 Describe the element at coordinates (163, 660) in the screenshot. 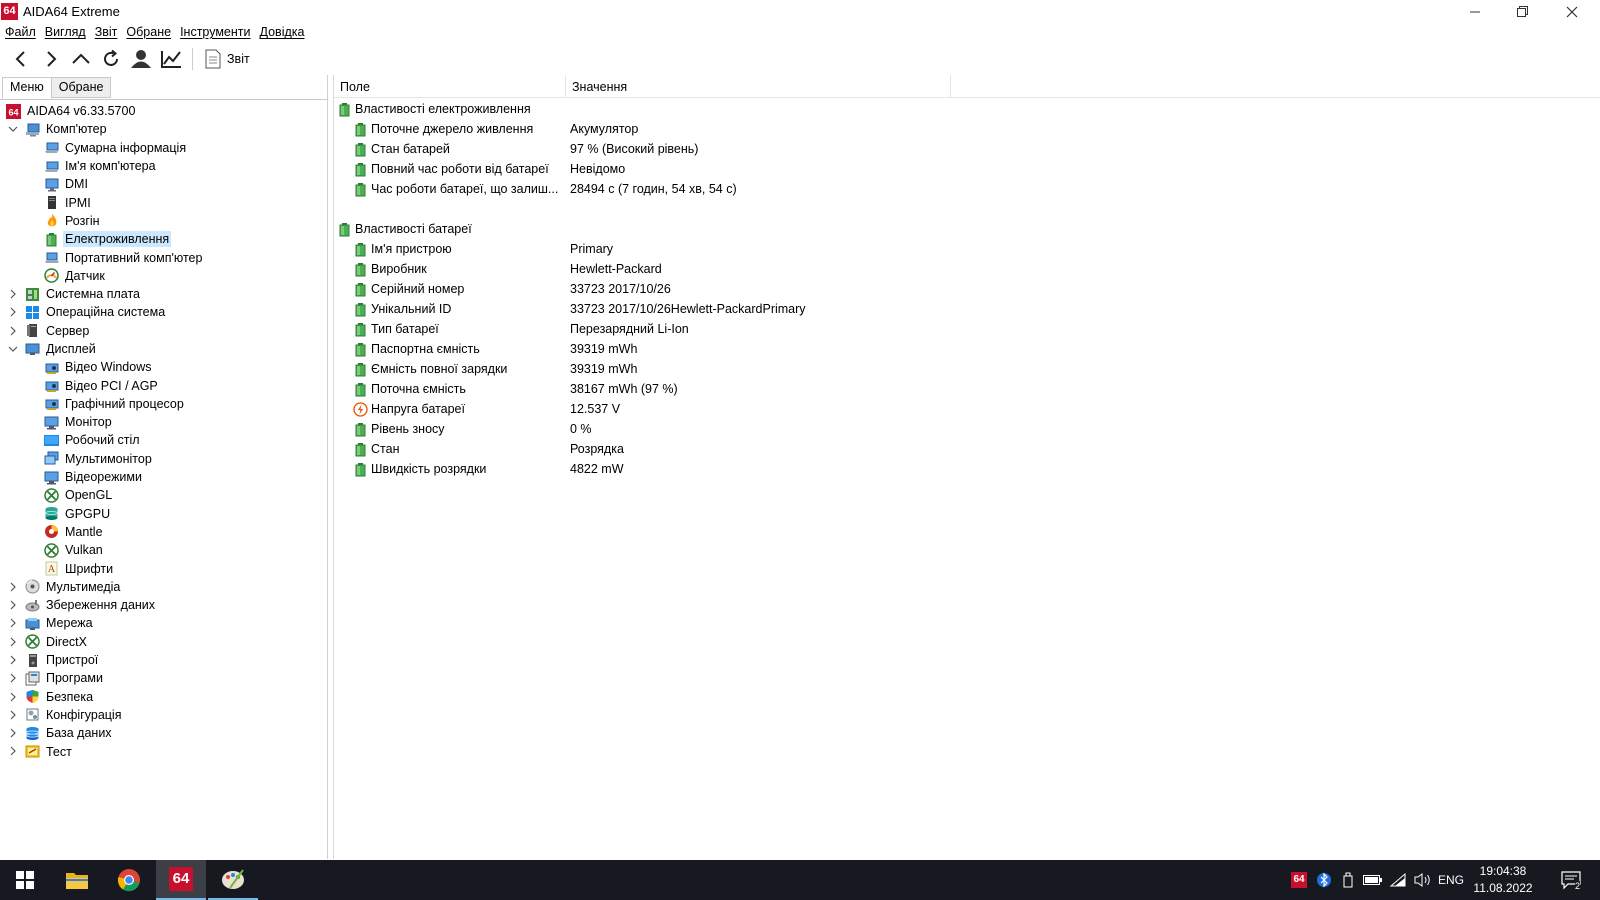

I see `tree-item: Пристрої` at that location.